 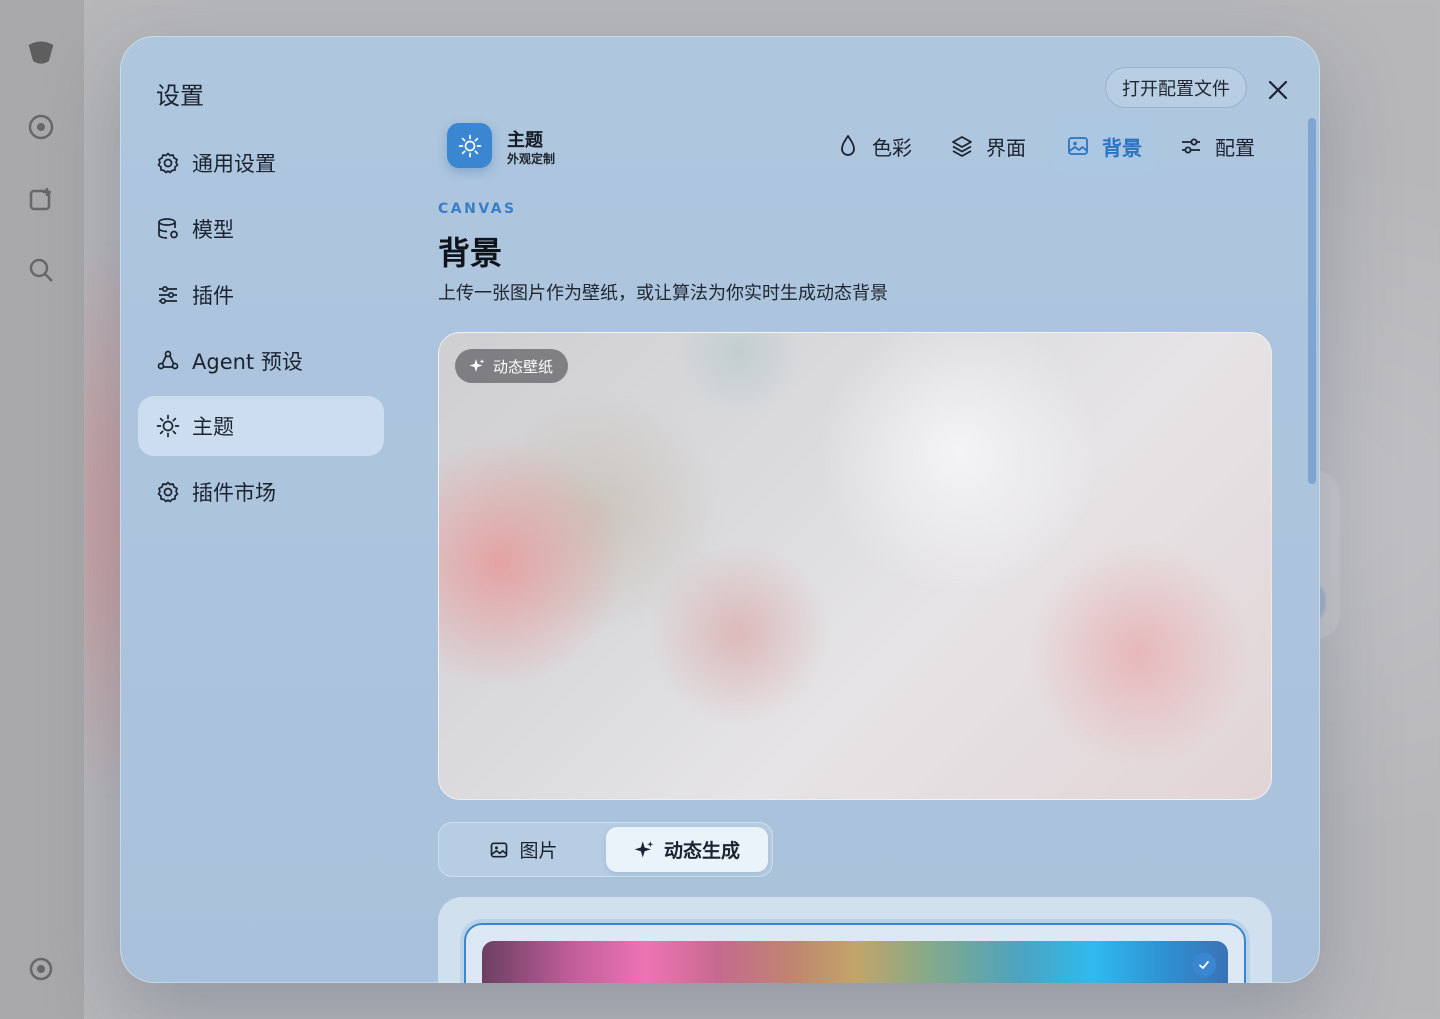 I want to click on tab-label: 配置, so click(x=1235, y=147).